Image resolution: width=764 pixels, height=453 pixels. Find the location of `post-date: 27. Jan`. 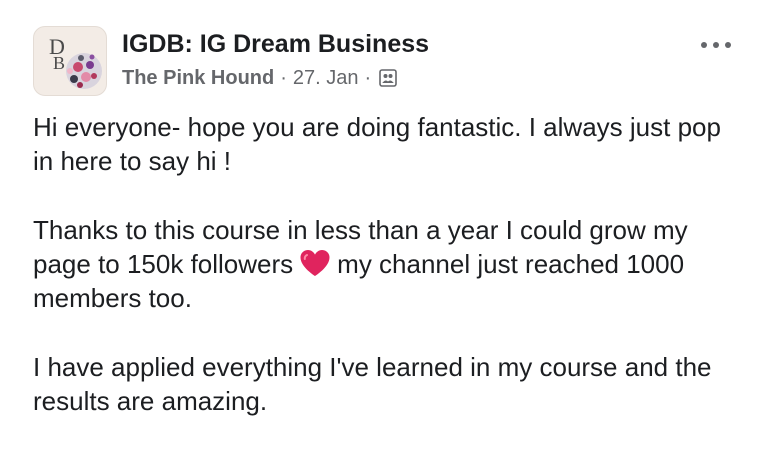

post-date: 27. Jan is located at coordinates (326, 78).